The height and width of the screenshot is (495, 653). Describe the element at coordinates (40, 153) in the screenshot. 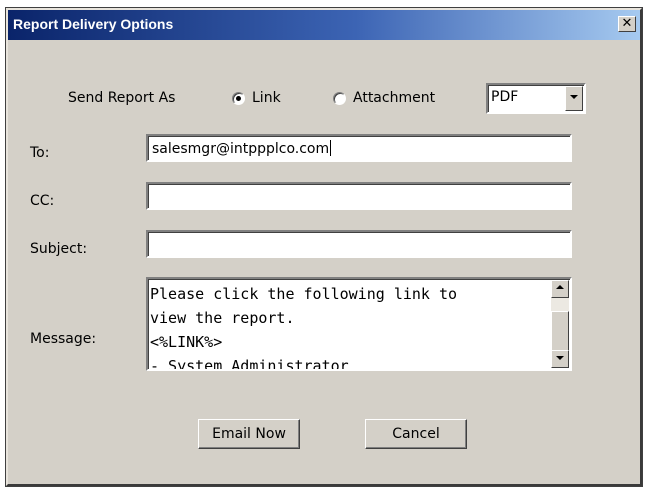

I see `to-label: To:` at that location.